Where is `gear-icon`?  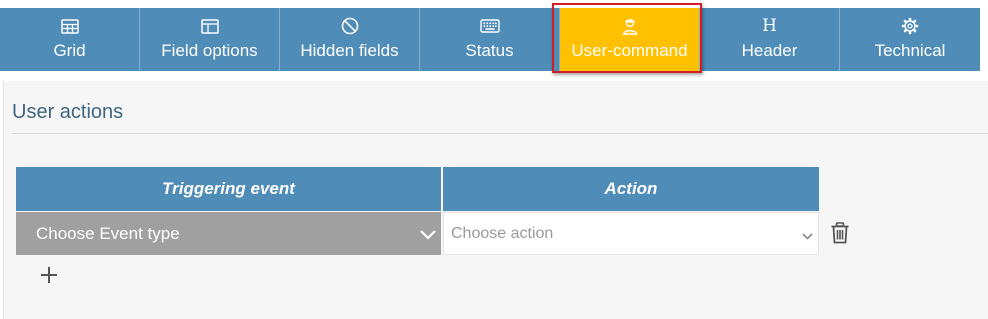
gear-icon is located at coordinates (910, 26).